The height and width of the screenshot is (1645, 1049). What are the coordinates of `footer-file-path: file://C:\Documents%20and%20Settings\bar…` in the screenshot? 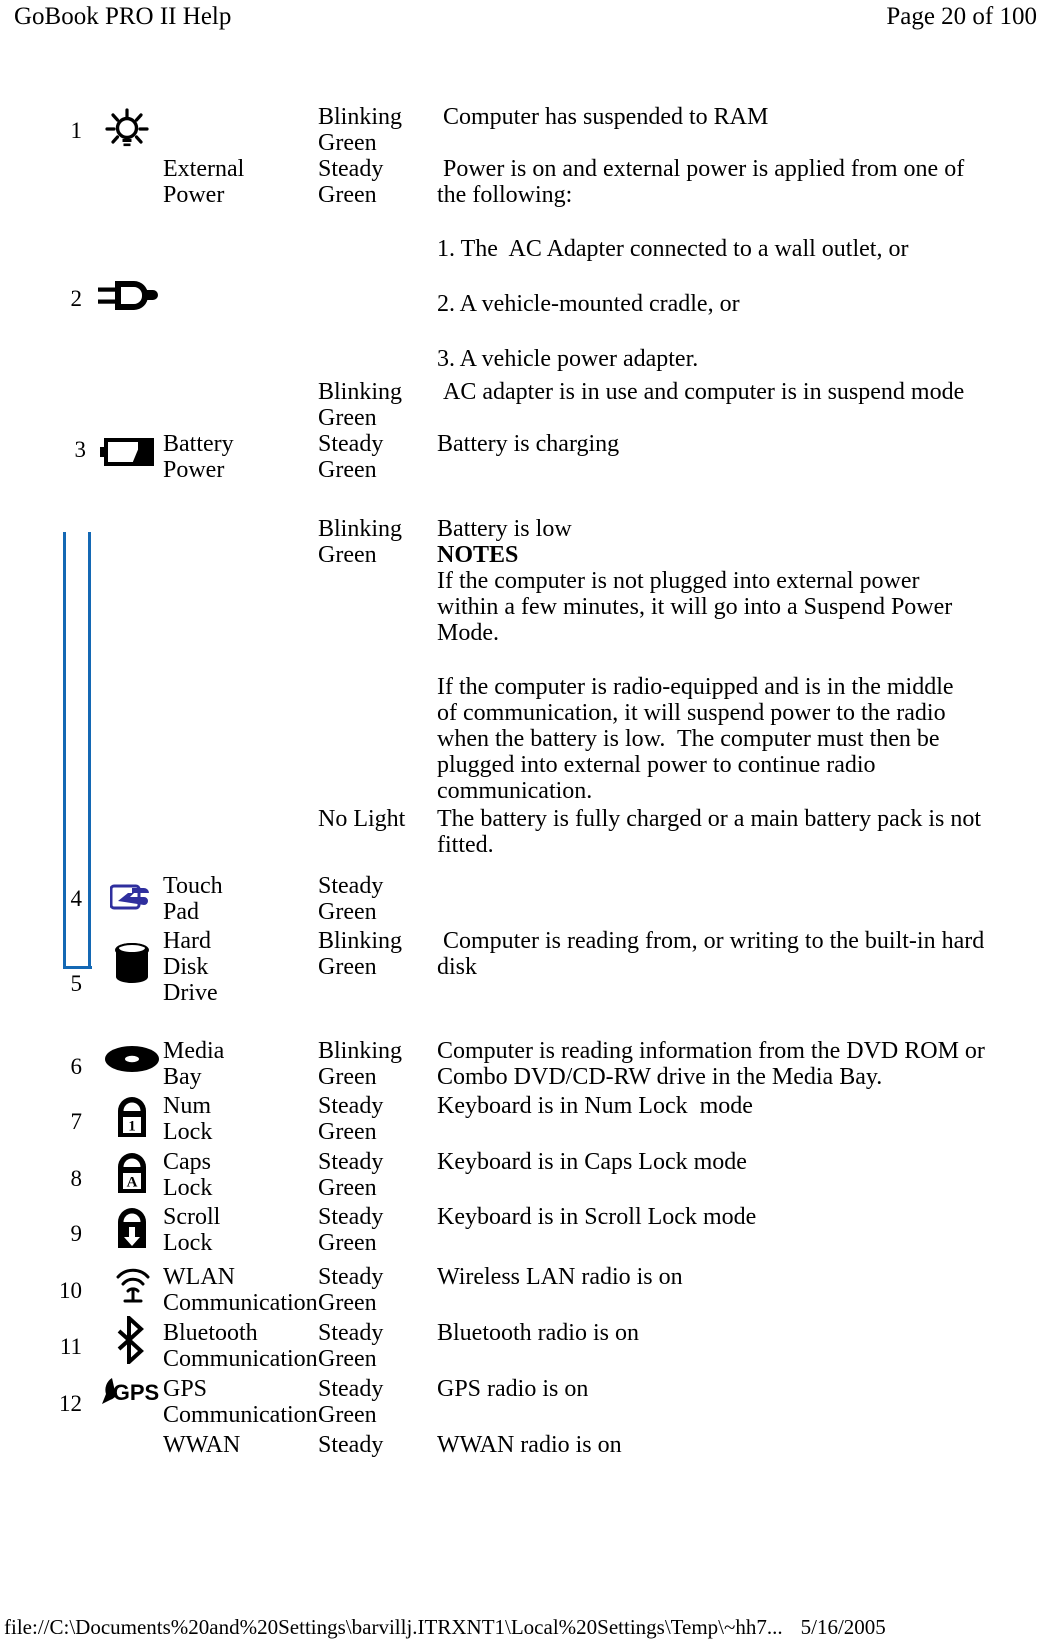 It's located at (393, 1627).